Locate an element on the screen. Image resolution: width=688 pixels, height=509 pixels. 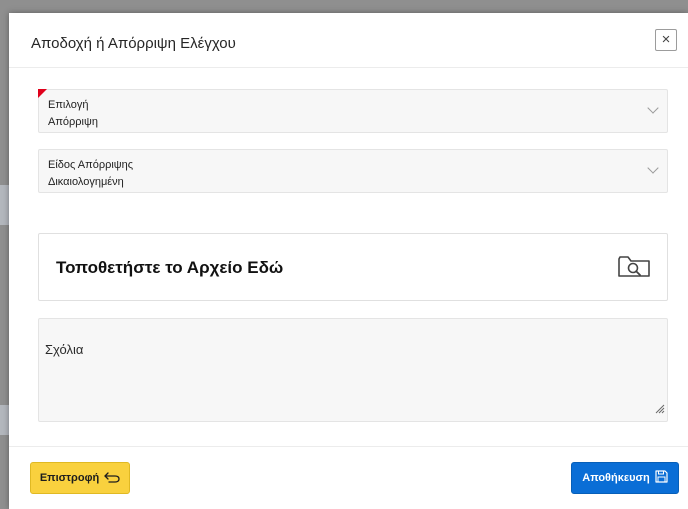
required-marker is located at coordinates (42, 93).